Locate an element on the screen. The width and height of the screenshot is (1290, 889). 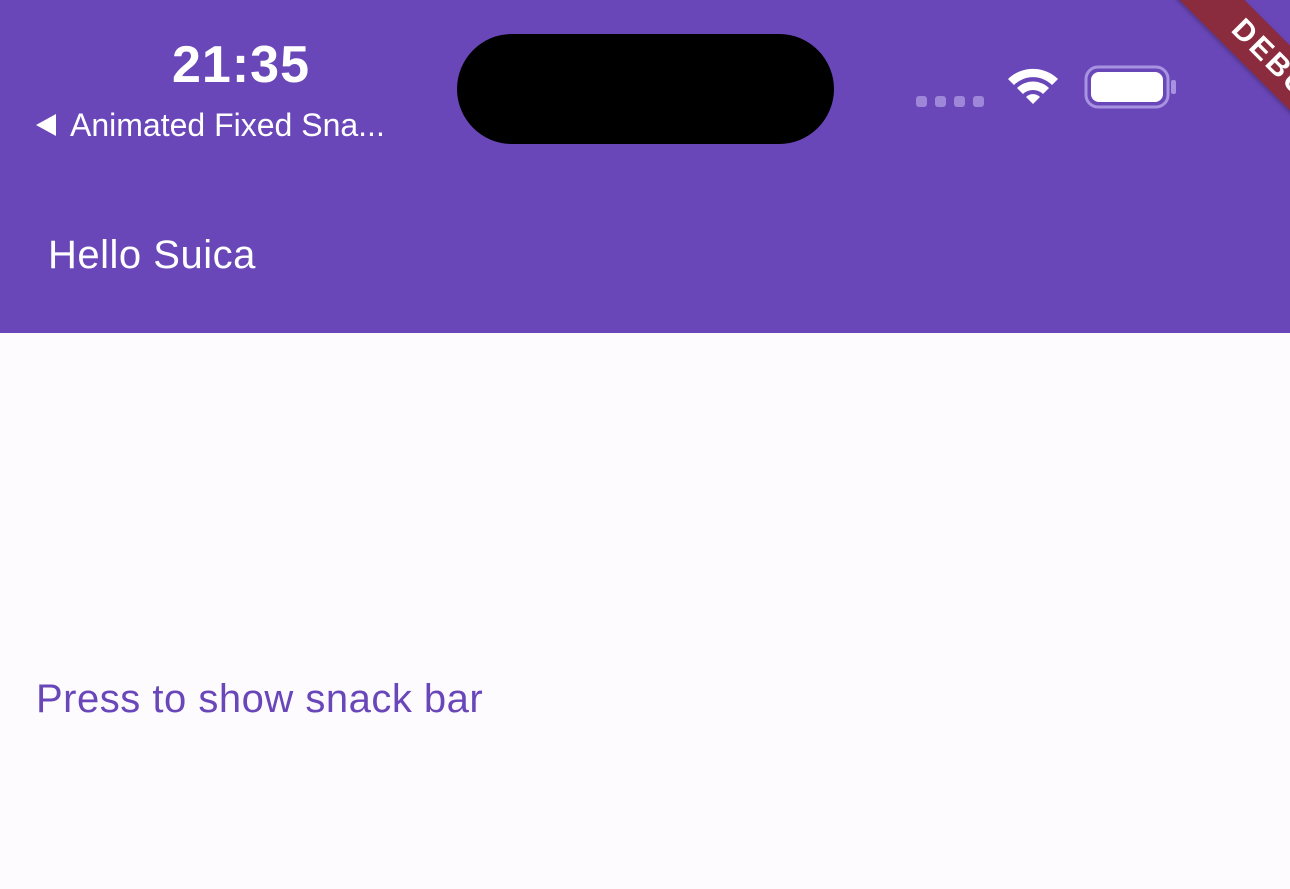
show-snack-bar-button: Press to show snack bar is located at coordinates (259, 699).